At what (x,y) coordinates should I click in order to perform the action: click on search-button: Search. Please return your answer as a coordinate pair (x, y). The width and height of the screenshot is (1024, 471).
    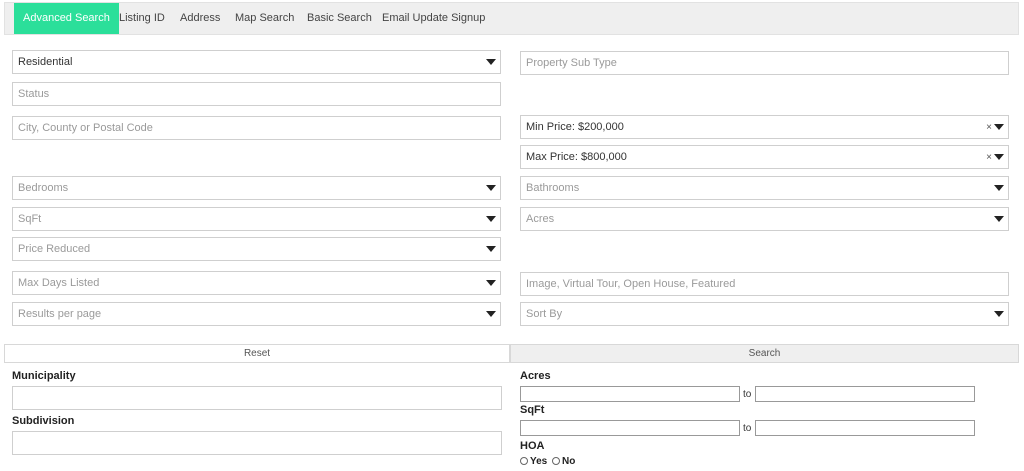
    Looking at the image, I should click on (764, 353).